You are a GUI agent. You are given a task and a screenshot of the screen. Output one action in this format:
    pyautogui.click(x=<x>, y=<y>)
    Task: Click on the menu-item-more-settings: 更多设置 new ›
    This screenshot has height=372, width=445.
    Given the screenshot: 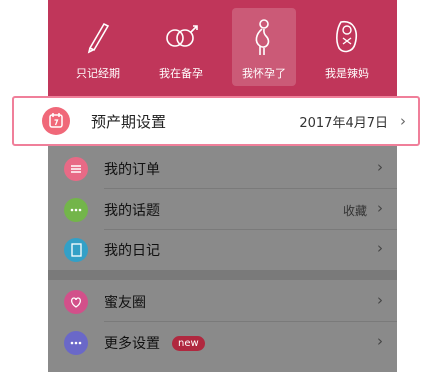 What is the action you would take?
    pyautogui.click(x=222, y=343)
    